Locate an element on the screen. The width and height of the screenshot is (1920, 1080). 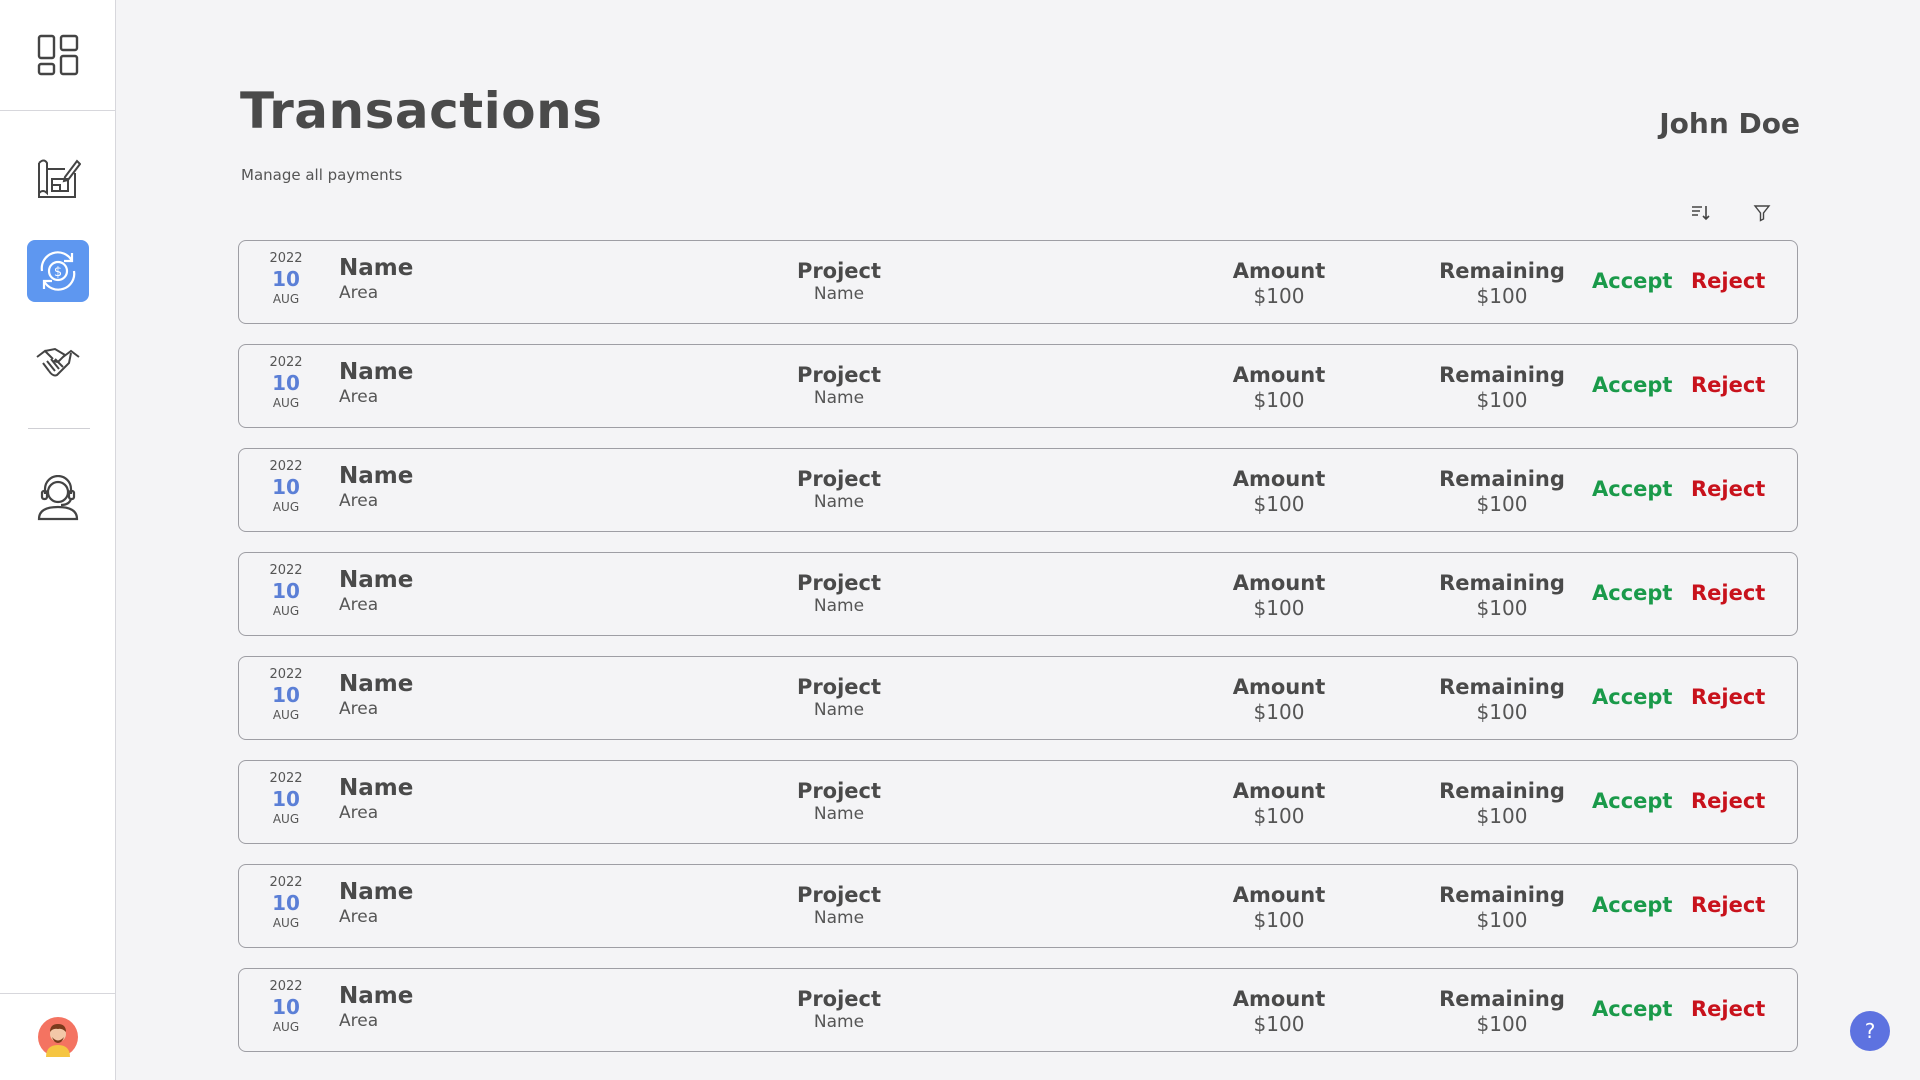
help-button: ? is located at coordinates (1870, 1031).